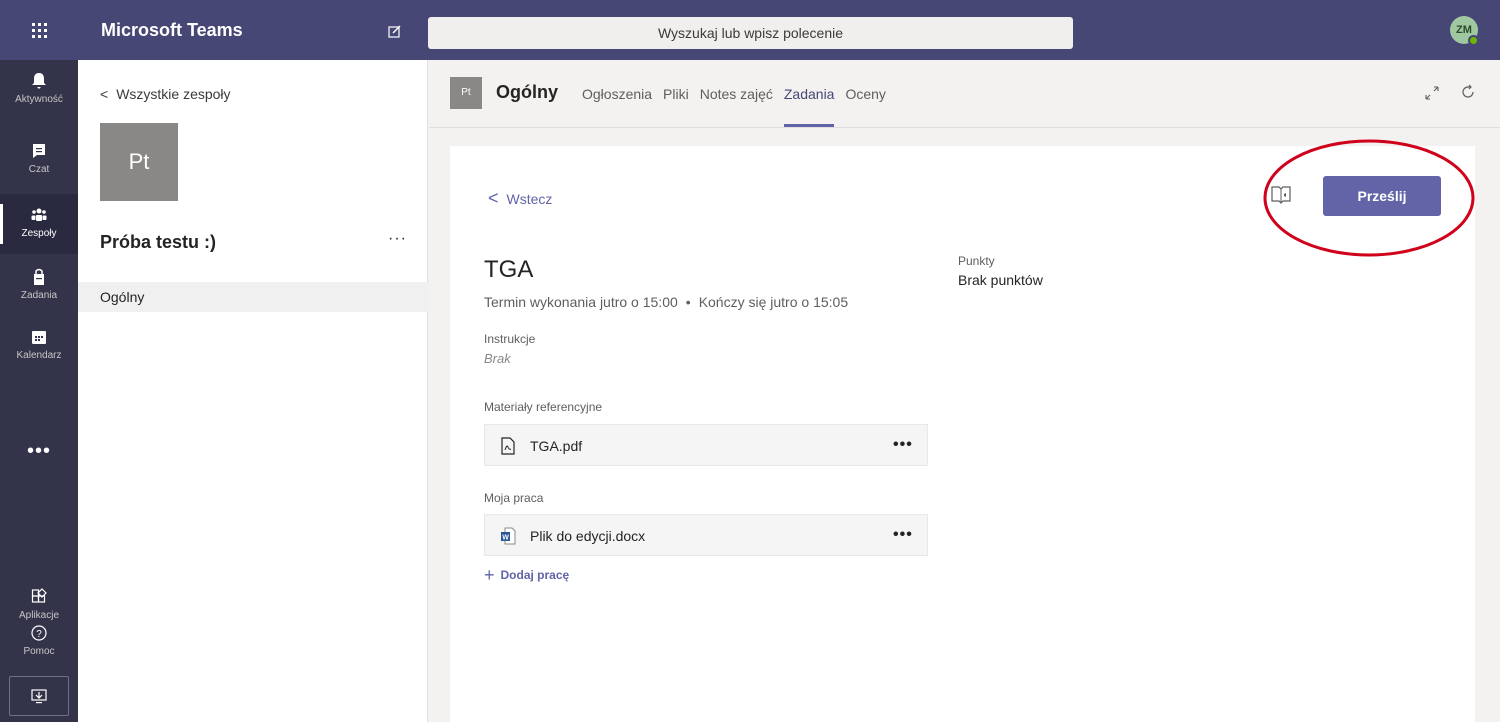 Image resolution: width=1500 pixels, height=722 pixels. I want to click on search-input: Wyszukaj lub wpisz polecenie, so click(750, 33).